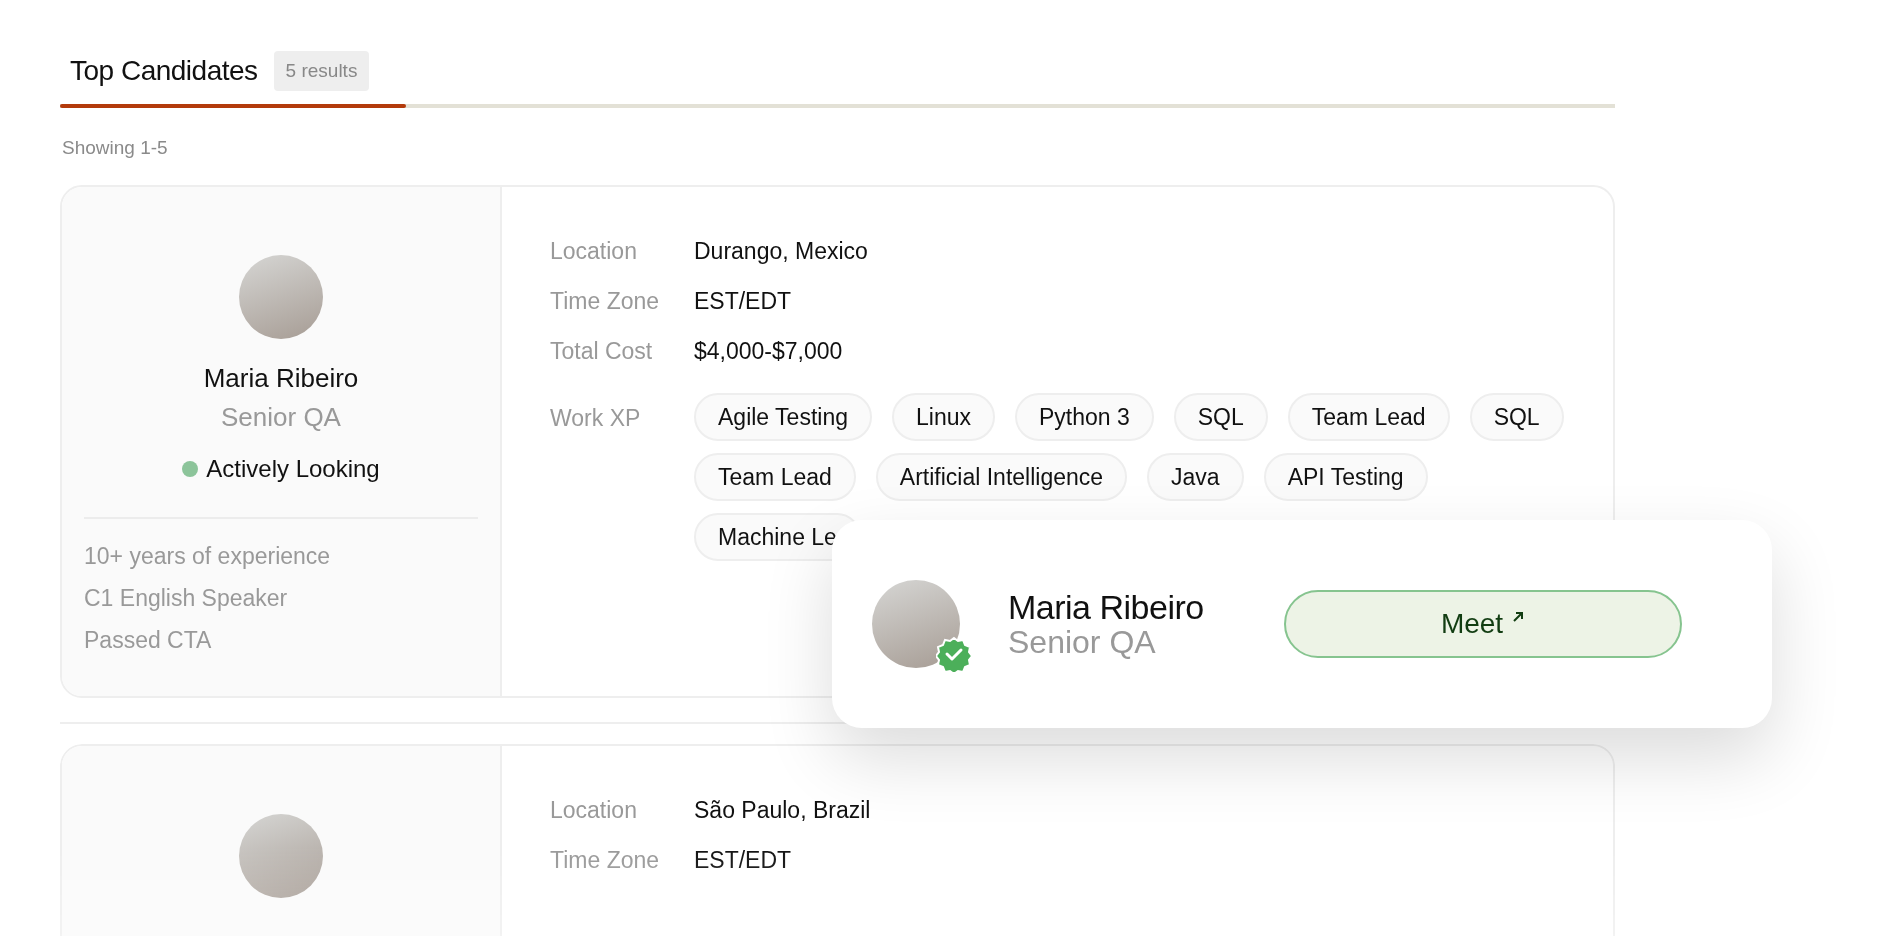 This screenshot has height=936, width=1892. What do you see at coordinates (1518, 617) in the screenshot?
I see `external-arrow-icon` at bounding box center [1518, 617].